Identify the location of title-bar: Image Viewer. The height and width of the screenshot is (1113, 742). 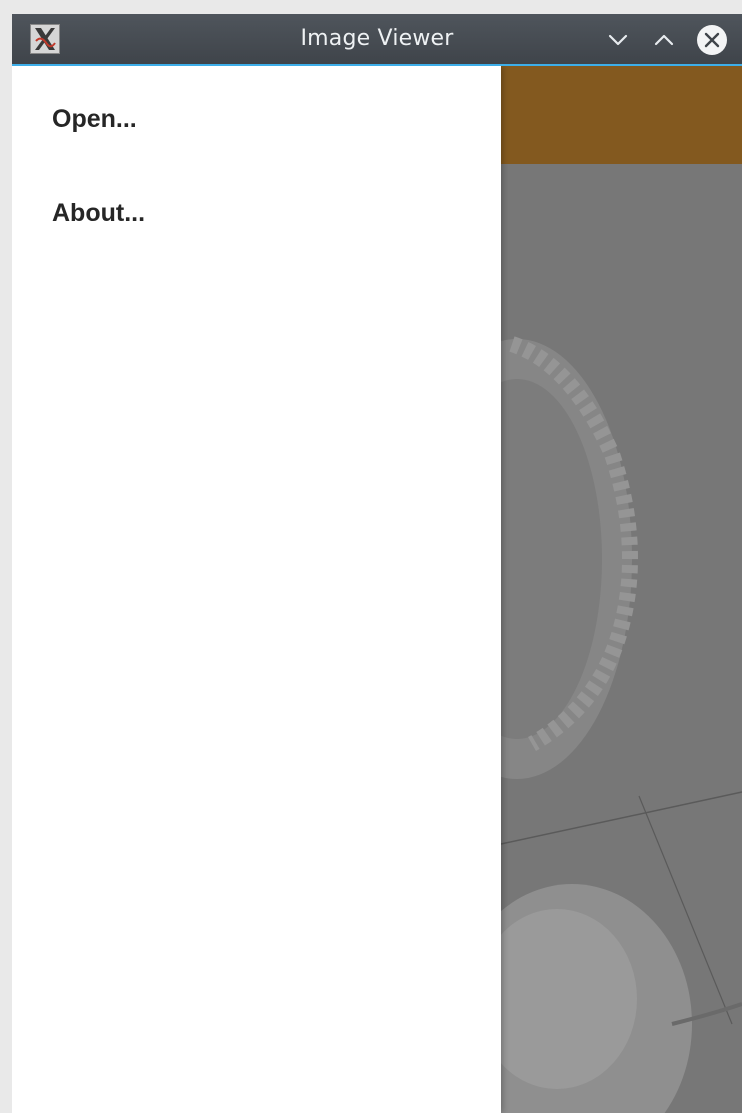
(377, 40).